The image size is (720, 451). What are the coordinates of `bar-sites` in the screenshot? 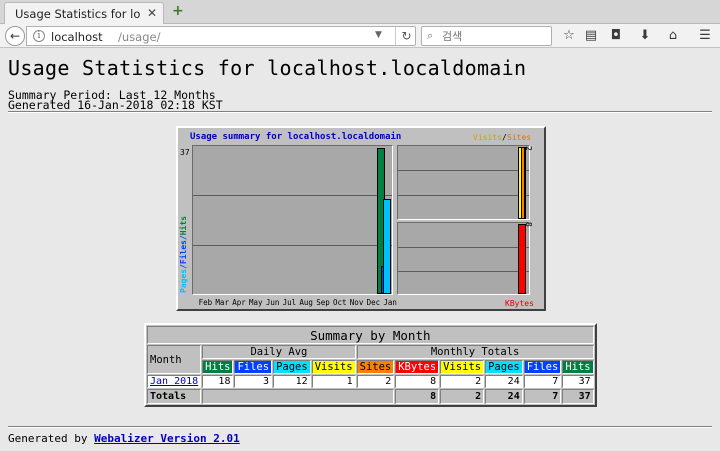 It's located at (523, 183).